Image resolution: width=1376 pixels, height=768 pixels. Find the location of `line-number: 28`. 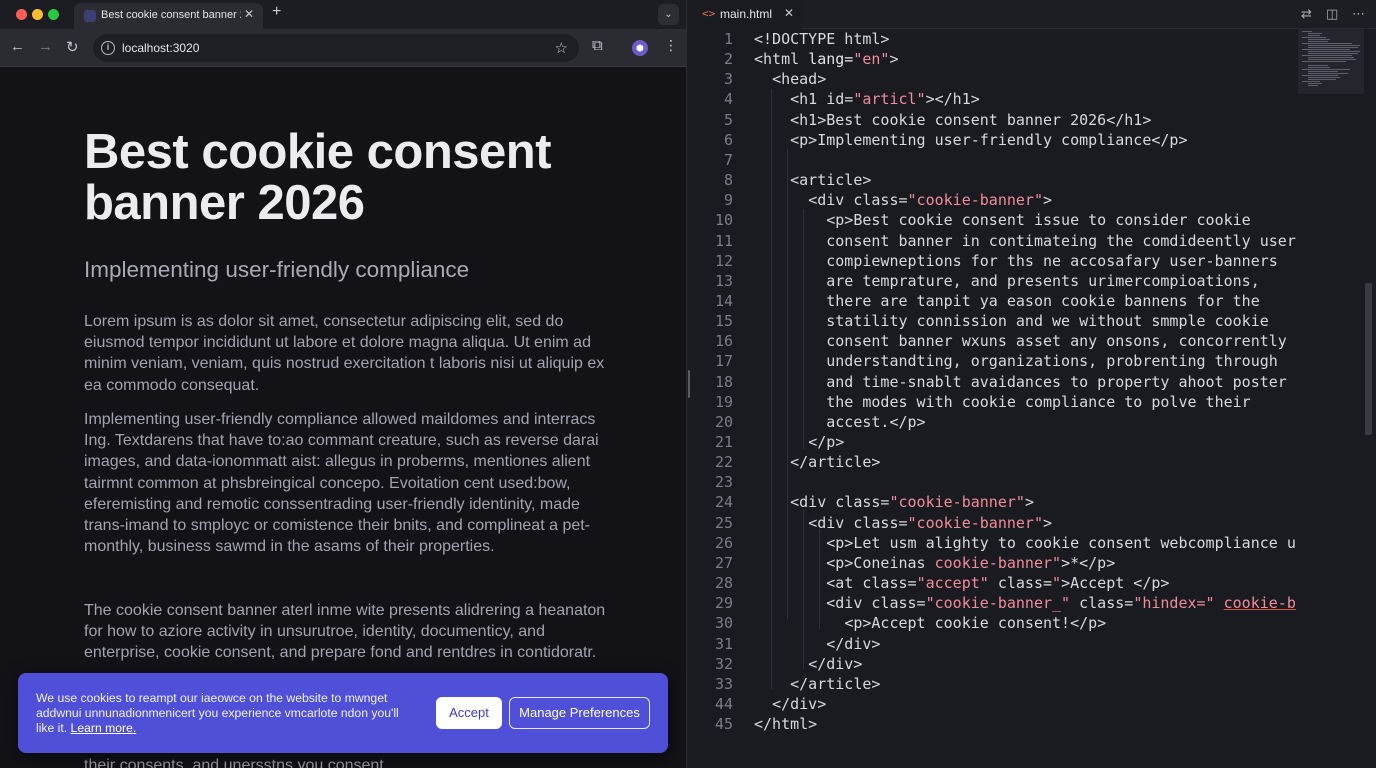

line-number: 28 is located at coordinates (723, 583).